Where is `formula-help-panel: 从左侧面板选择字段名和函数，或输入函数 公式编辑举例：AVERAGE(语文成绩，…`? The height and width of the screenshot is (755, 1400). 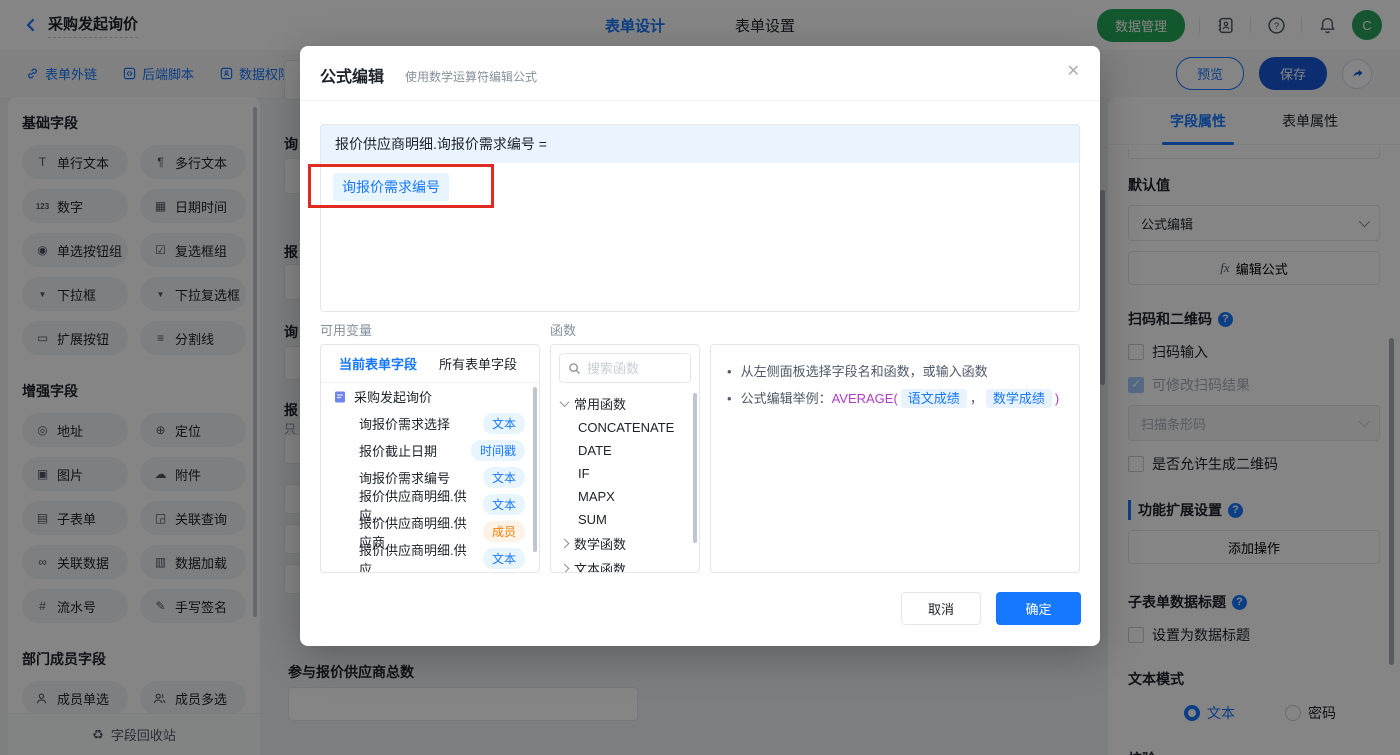
formula-help-panel: 从左侧面板选择字段名和函数，或输入函数 公式编辑举例：AVERAGE(语文成绩，… is located at coordinates (895, 458).